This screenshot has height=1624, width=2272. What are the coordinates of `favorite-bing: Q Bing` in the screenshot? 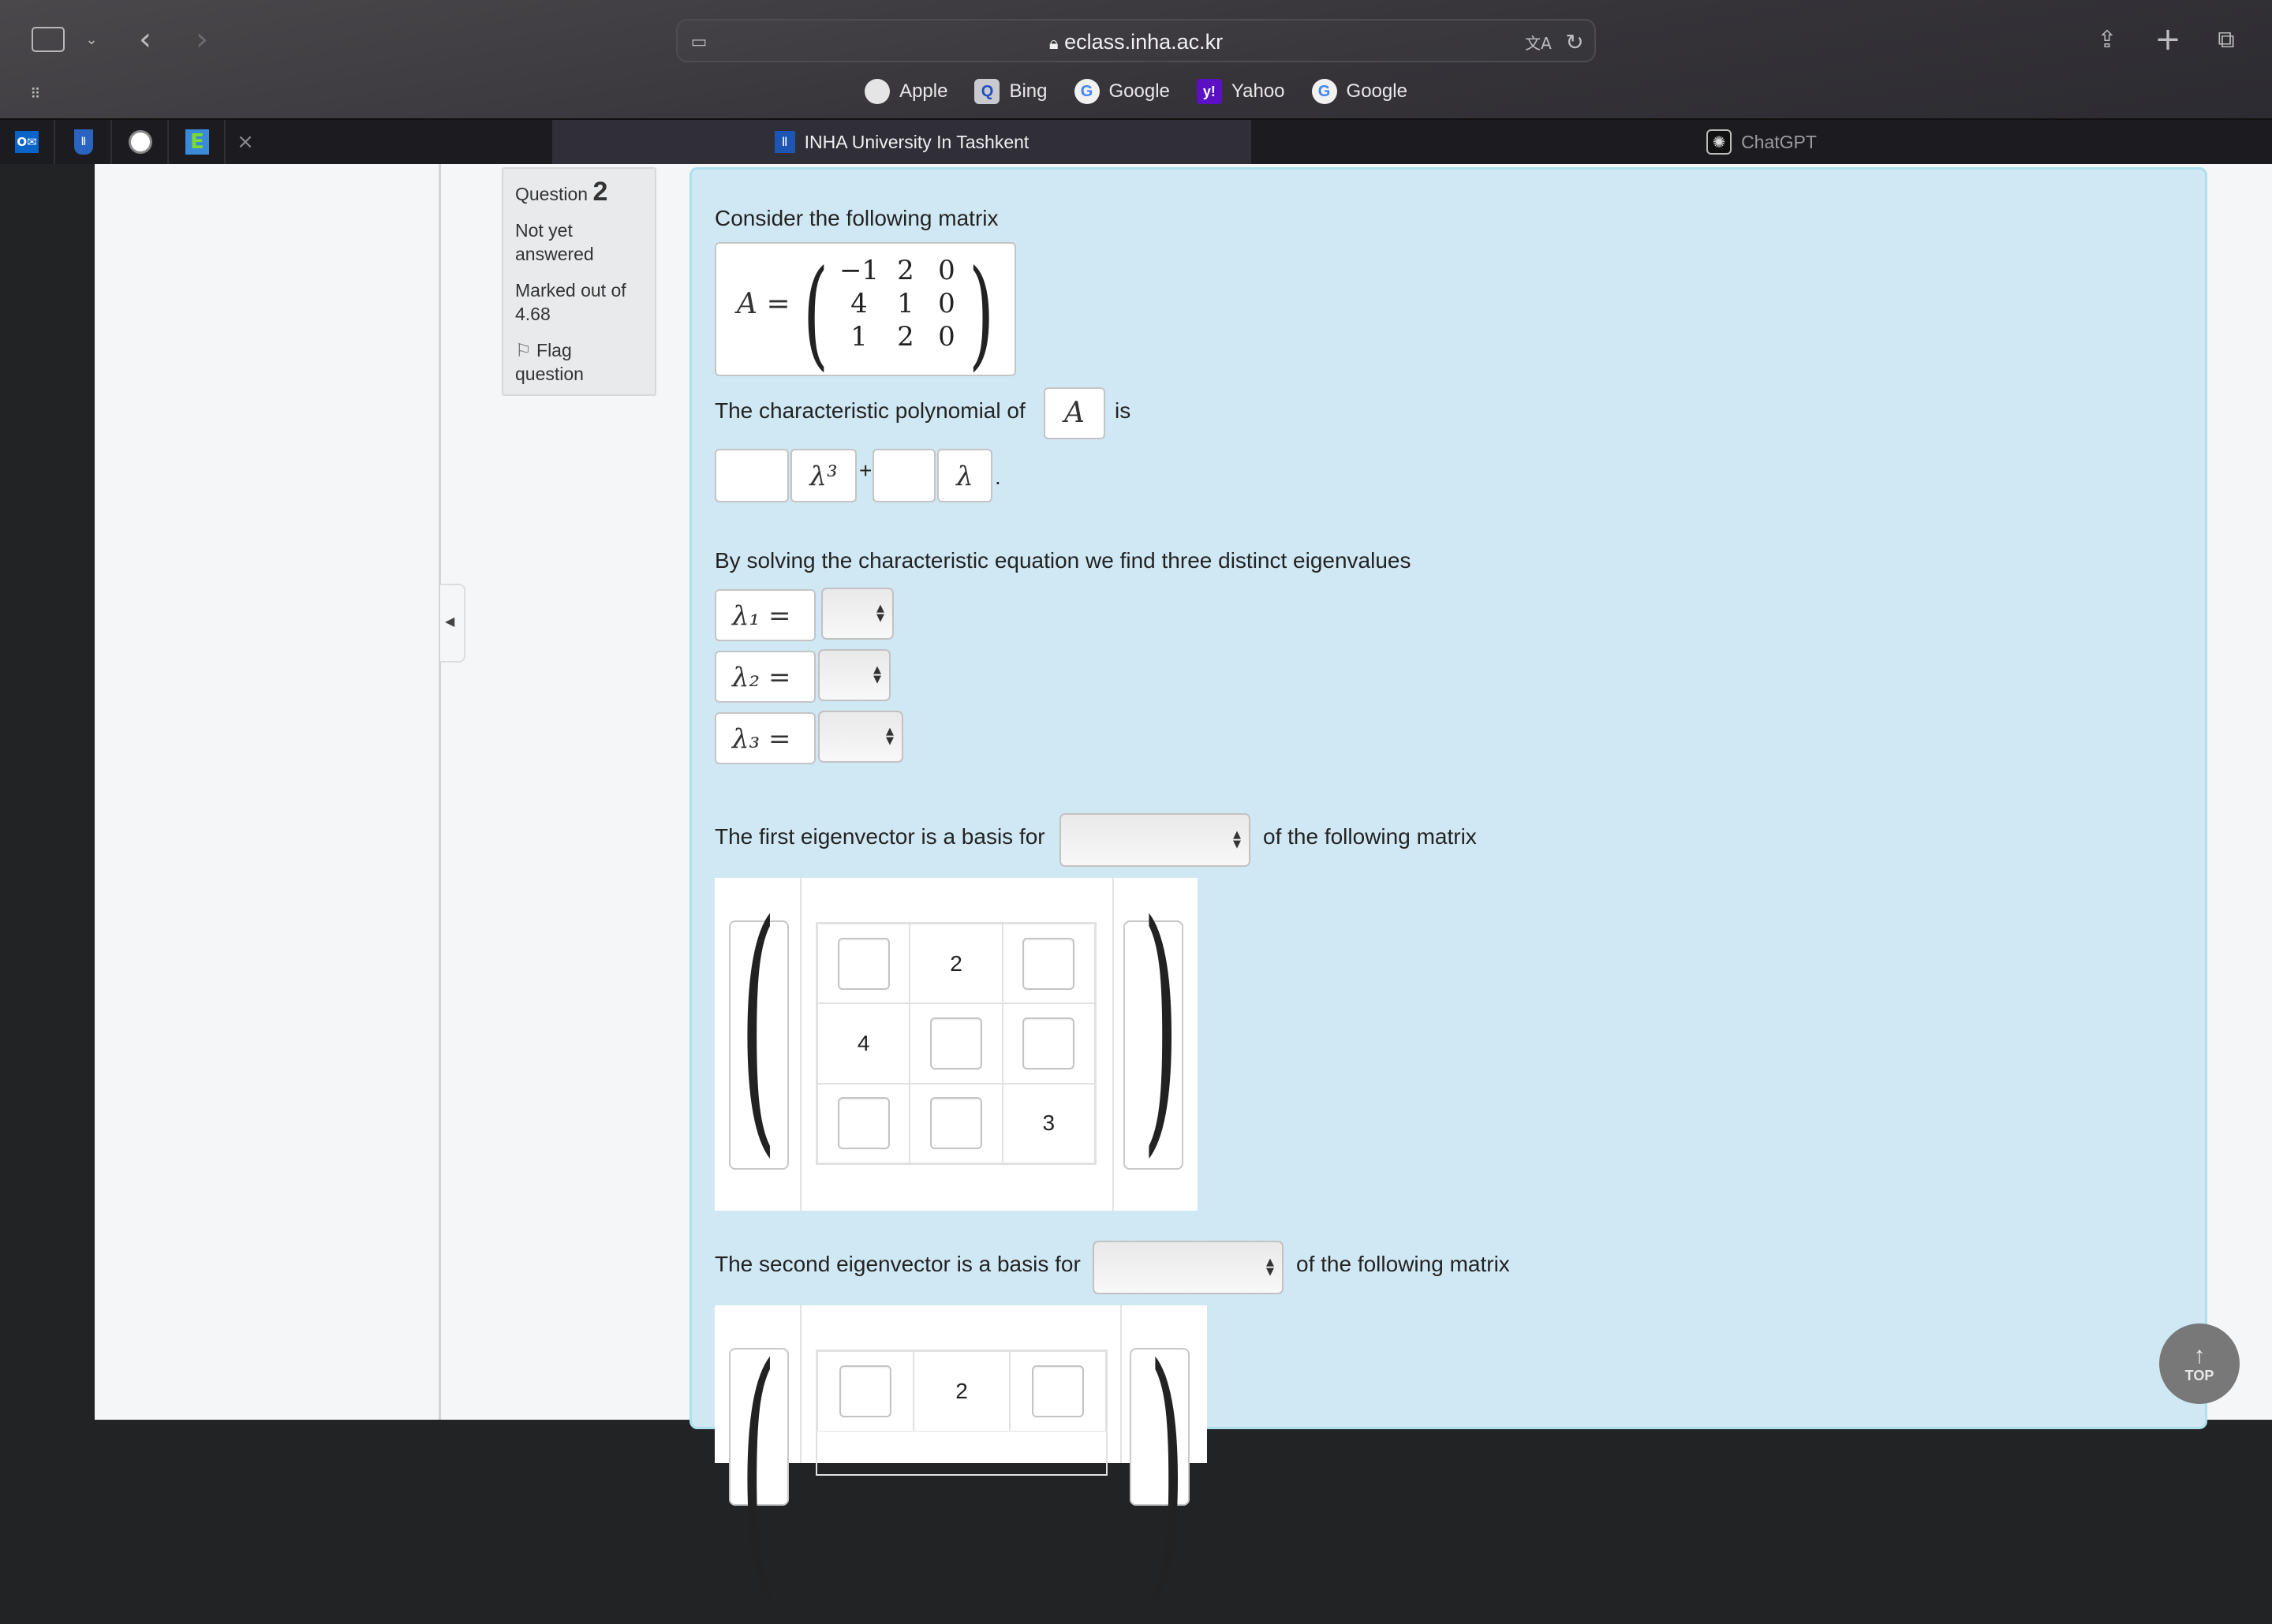 It's located at (1011, 91).